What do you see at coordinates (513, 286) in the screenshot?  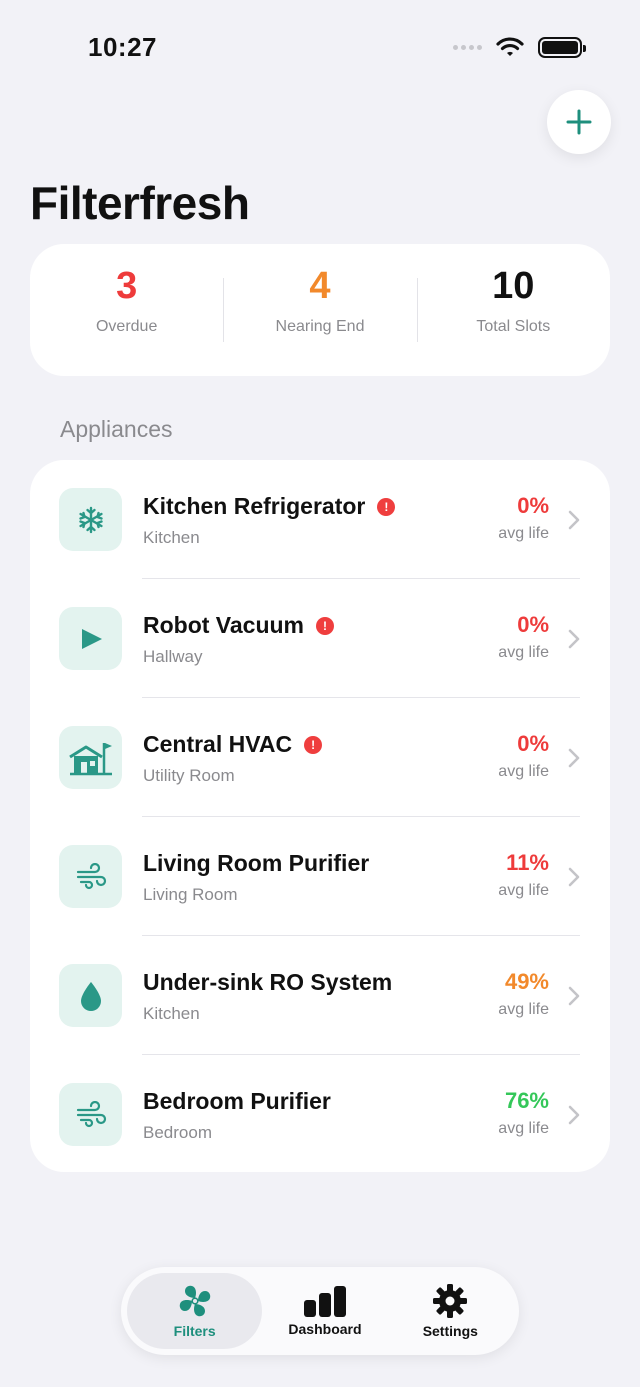 I see `total-slots-count: 10` at bounding box center [513, 286].